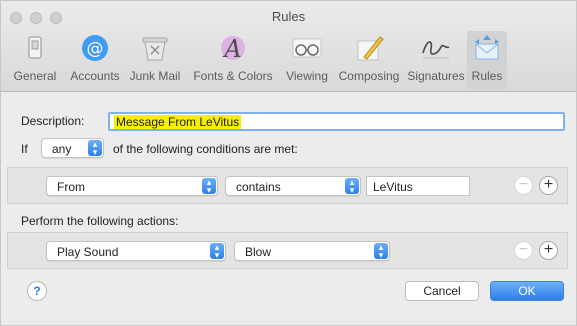 The width and height of the screenshot is (577, 326). I want to click on action-row: Play Sound ▴ ▾ Blow ▴ ▾ − +, so click(287, 250).